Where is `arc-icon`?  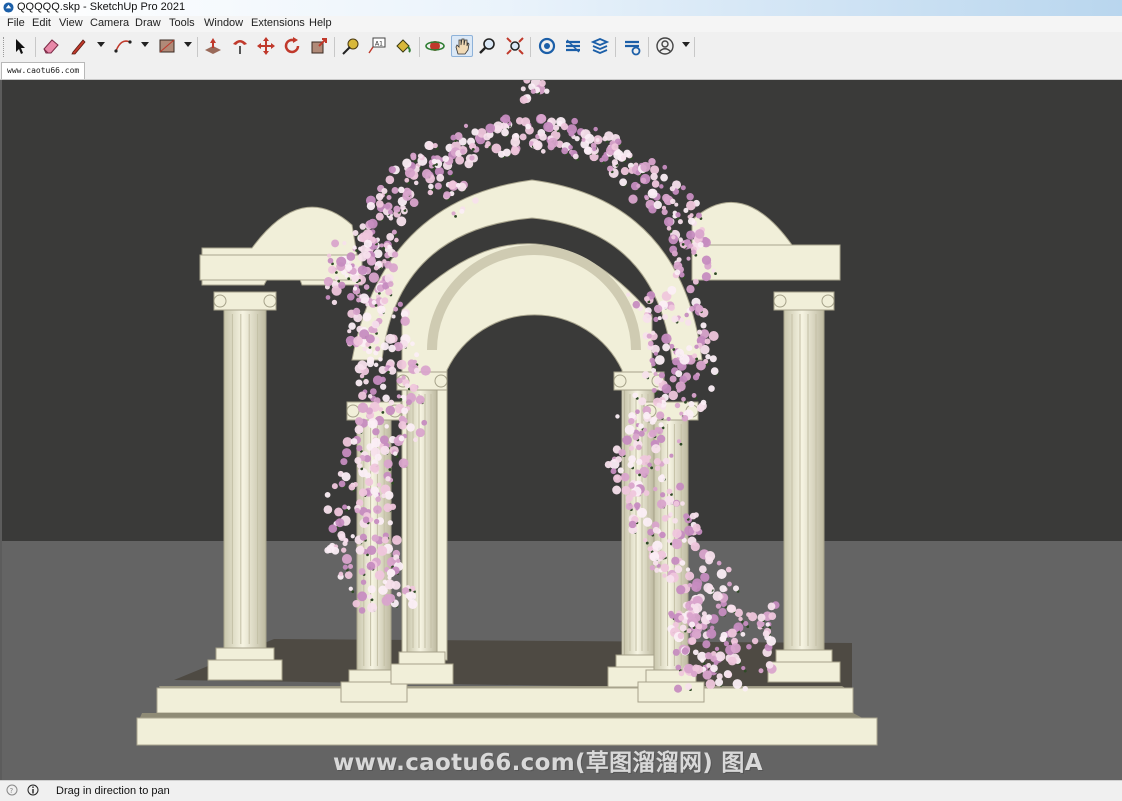 arc-icon is located at coordinates (123, 46).